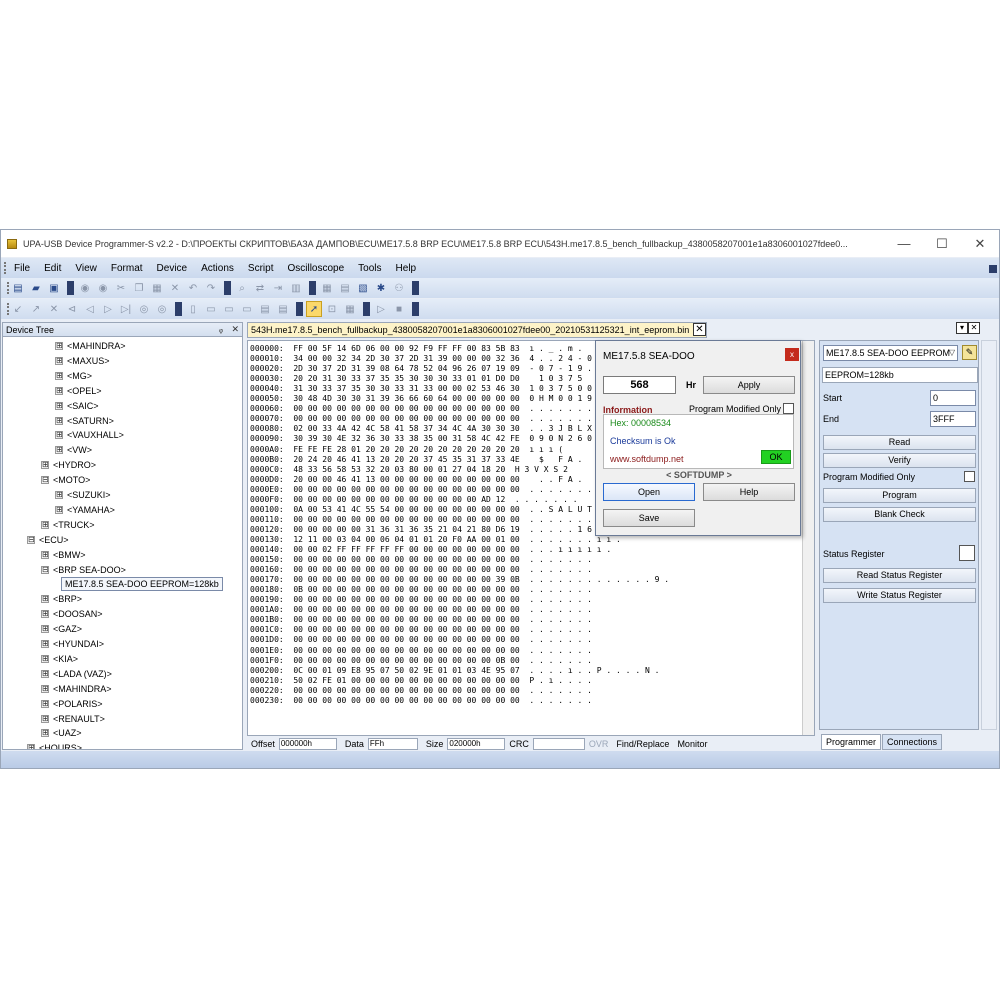  Describe the element at coordinates (406, 268) in the screenshot. I see `menu-help: Help` at that location.